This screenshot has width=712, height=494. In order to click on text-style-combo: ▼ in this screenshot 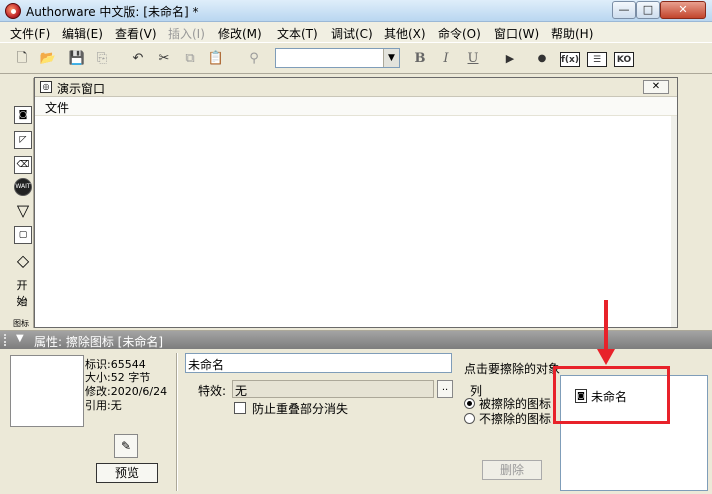, I will do `click(337, 58)`.